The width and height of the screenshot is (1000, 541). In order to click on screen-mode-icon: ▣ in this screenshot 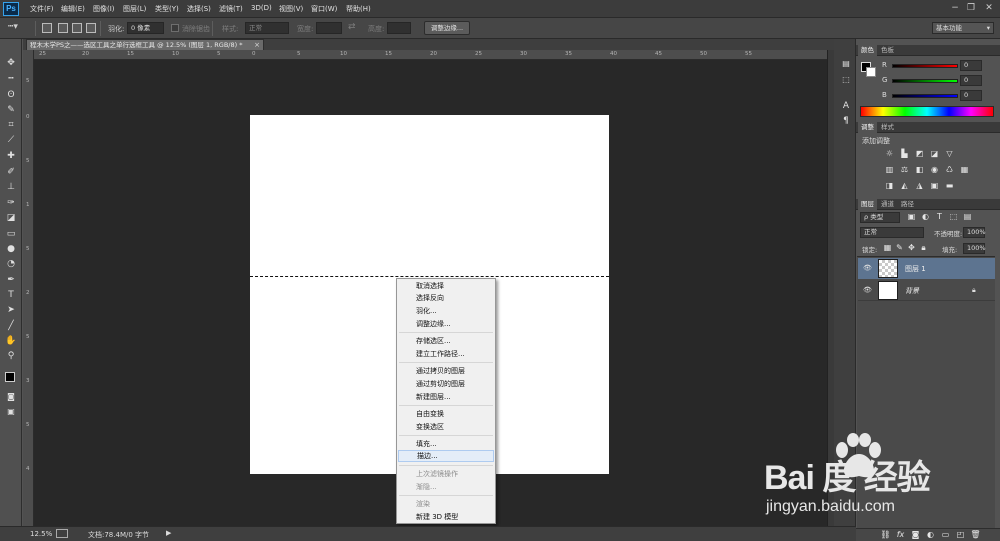, I will do `click(11, 412)`.